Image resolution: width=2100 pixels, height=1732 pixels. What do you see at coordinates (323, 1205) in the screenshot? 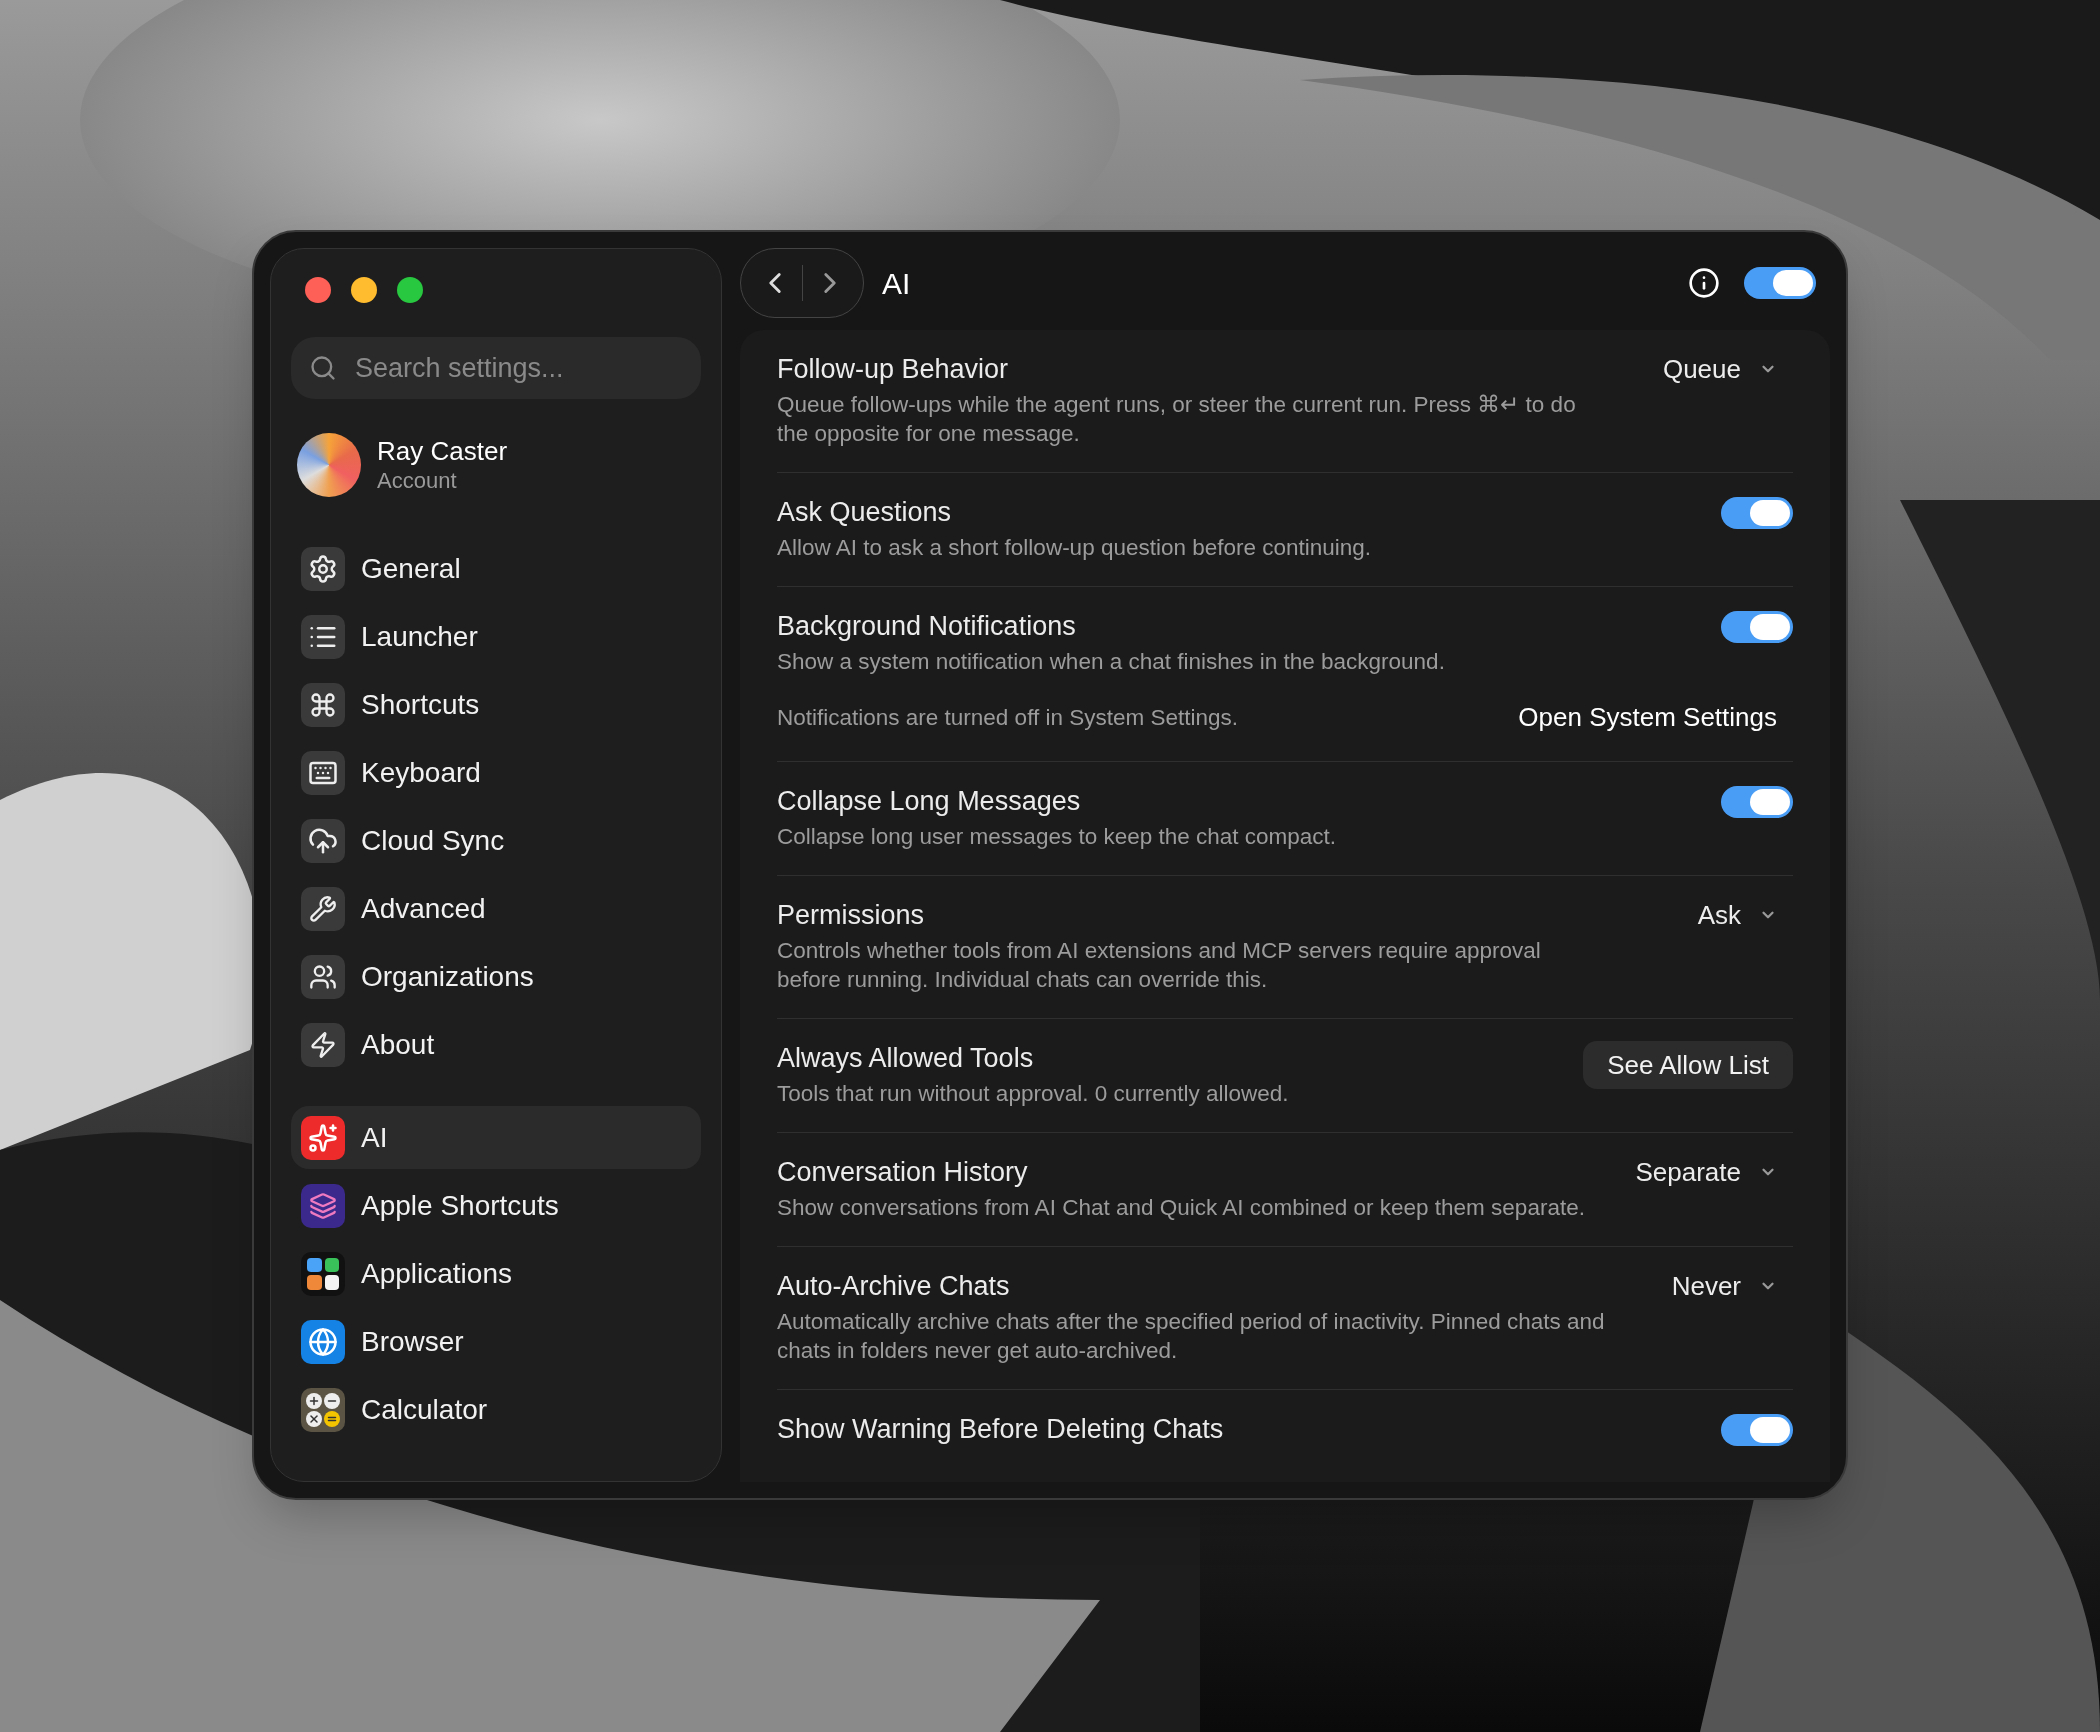
I see `layers-icon` at bounding box center [323, 1205].